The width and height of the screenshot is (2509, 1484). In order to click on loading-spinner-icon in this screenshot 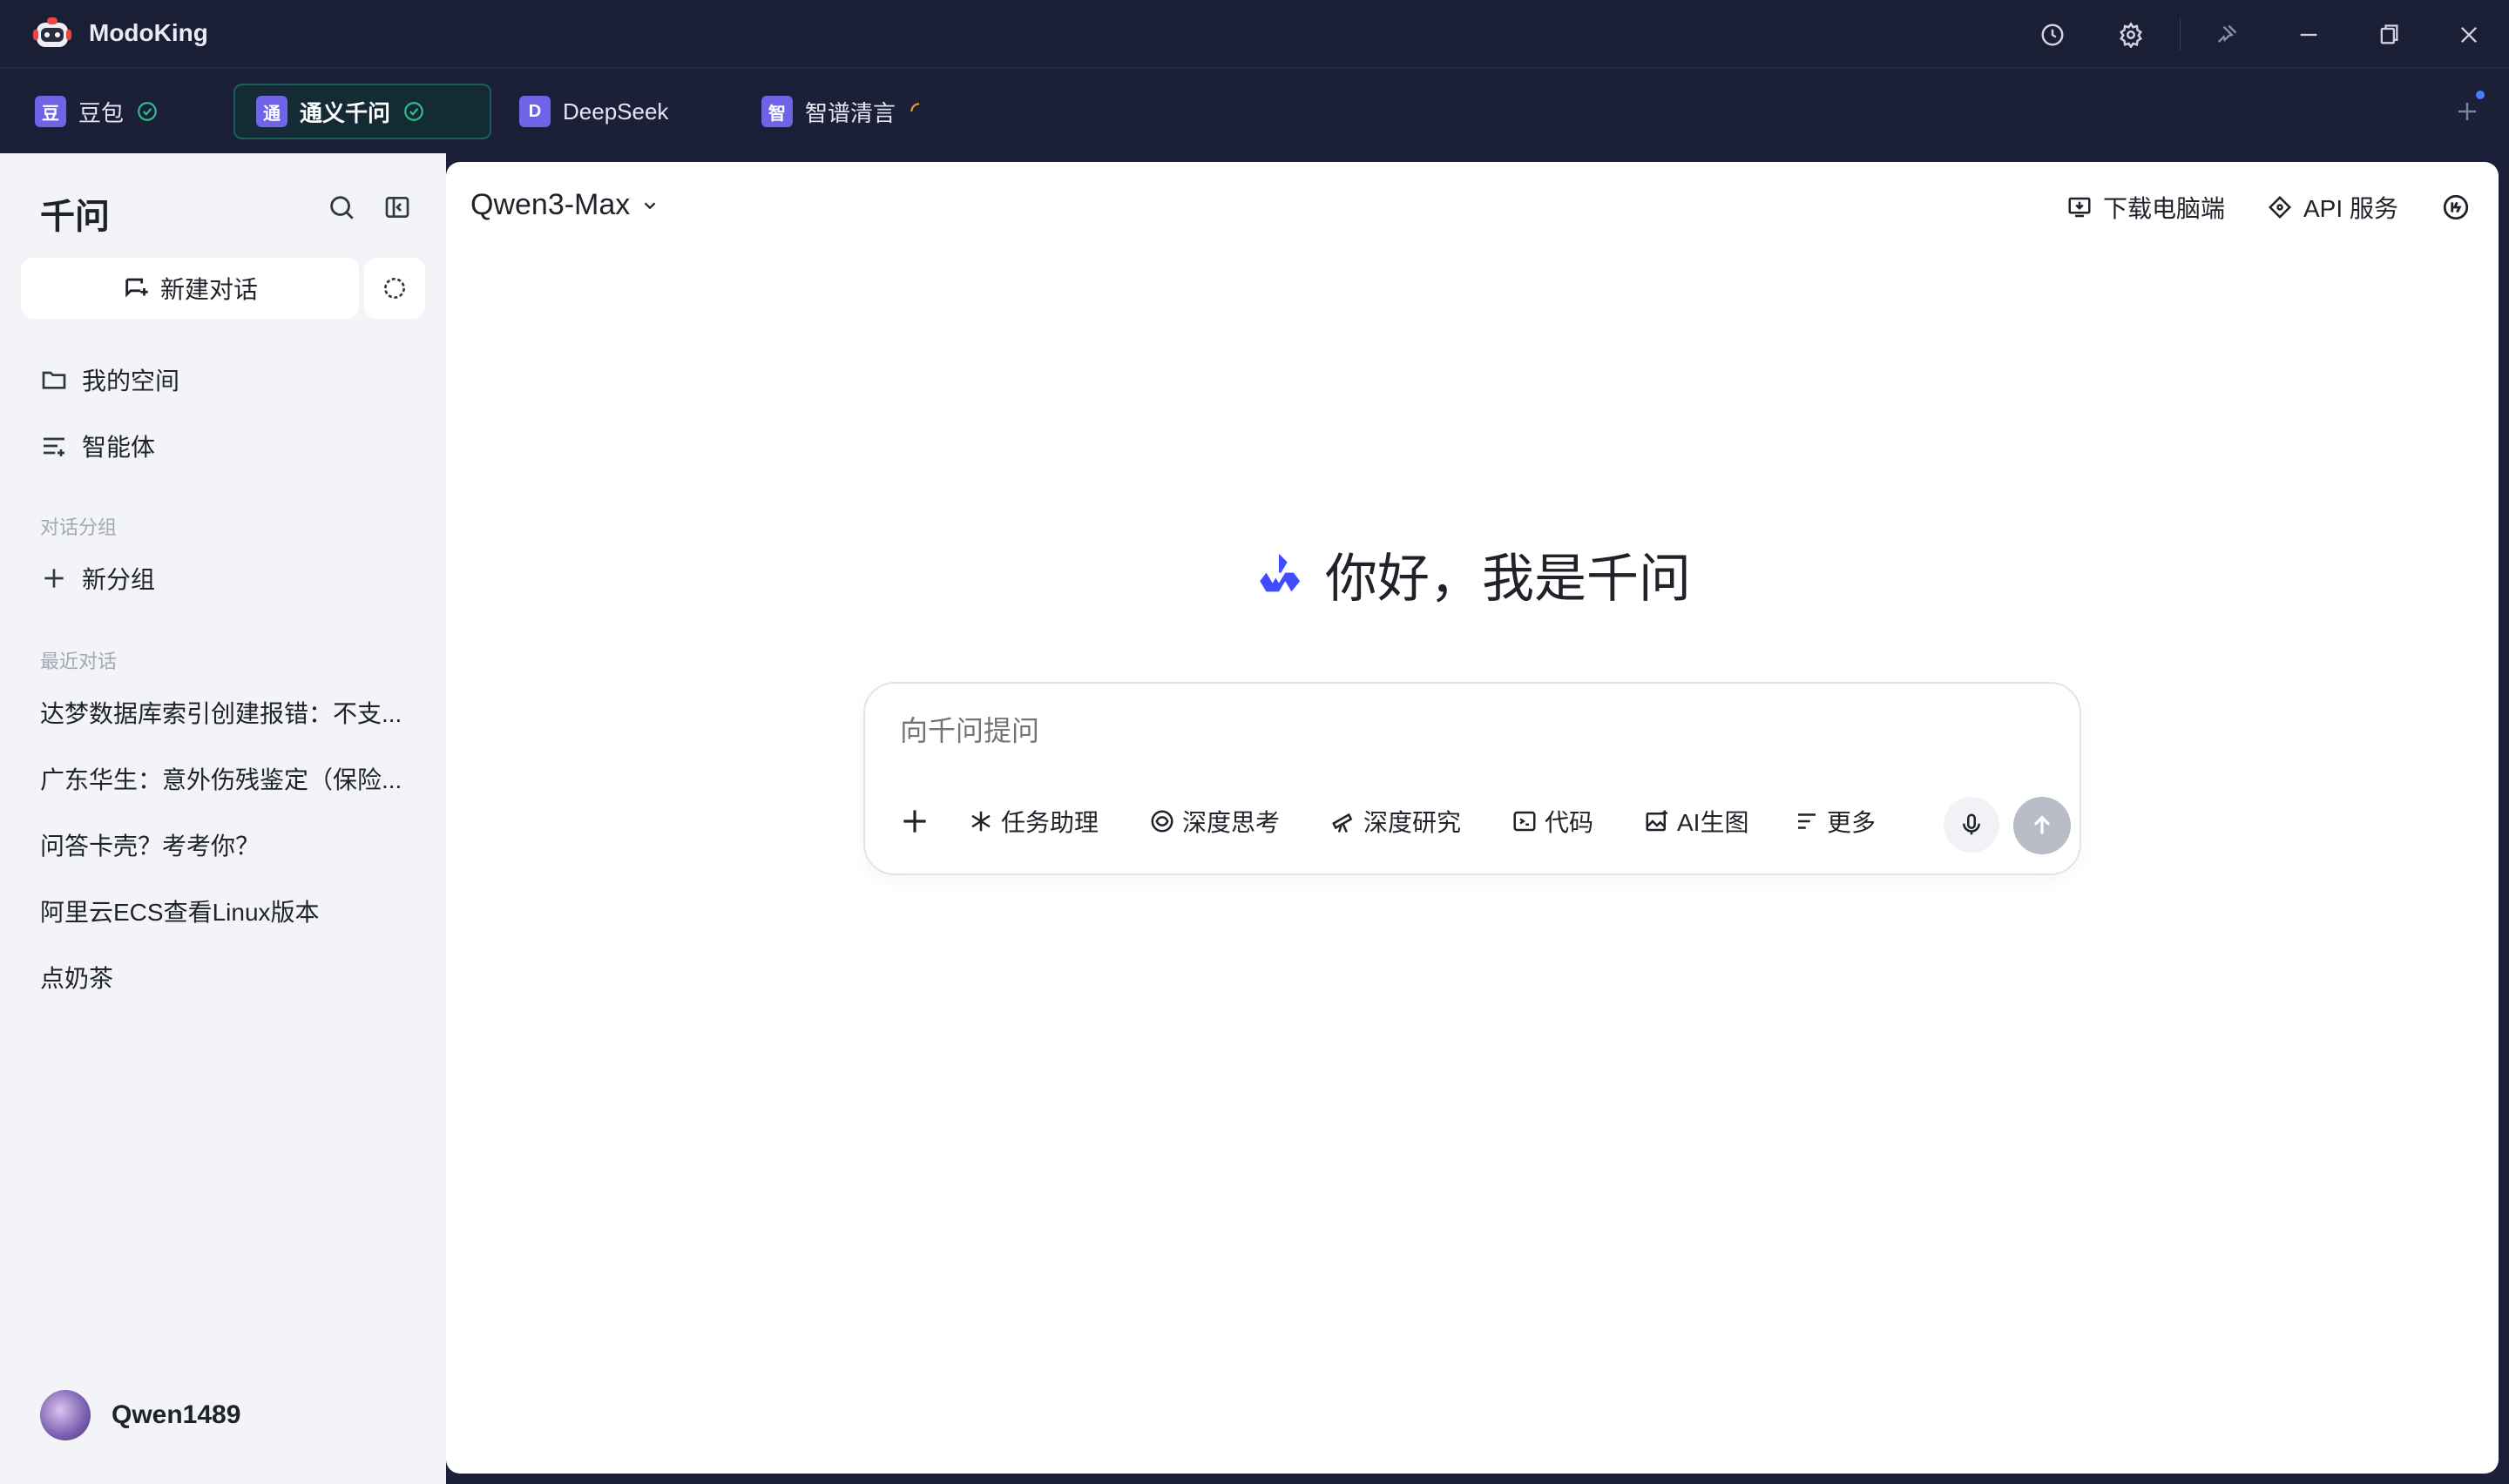, I will do `click(919, 112)`.